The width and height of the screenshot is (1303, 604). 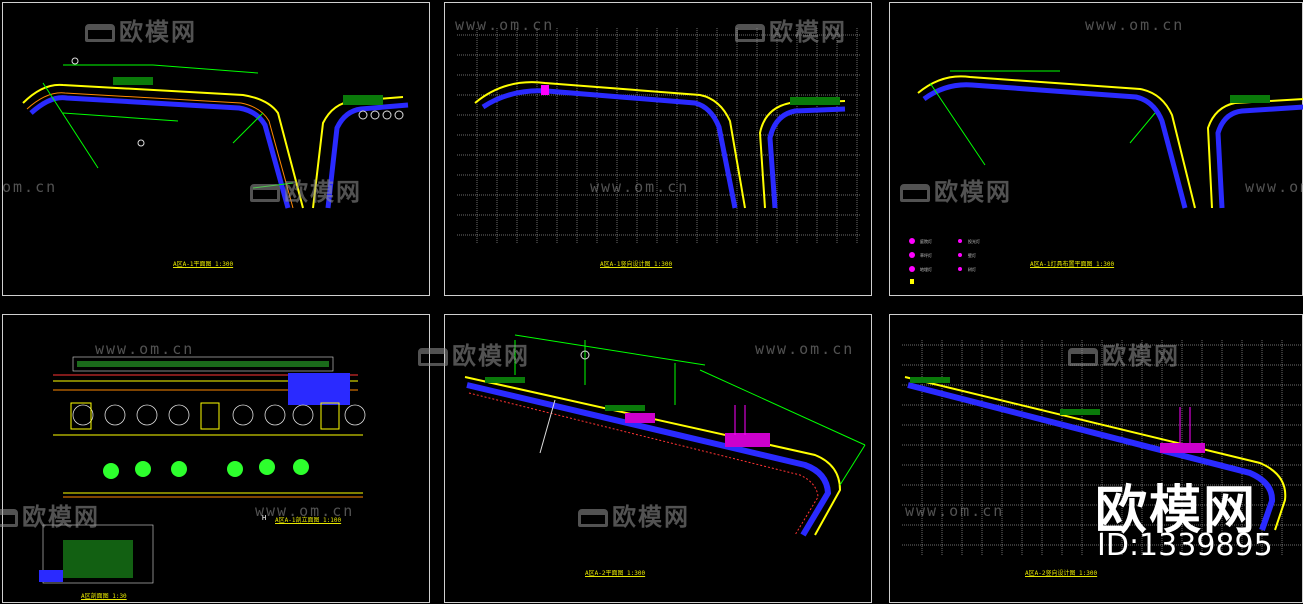 What do you see at coordinates (1185, 545) in the screenshot?
I see `id-watermark: ID:1339895` at bounding box center [1185, 545].